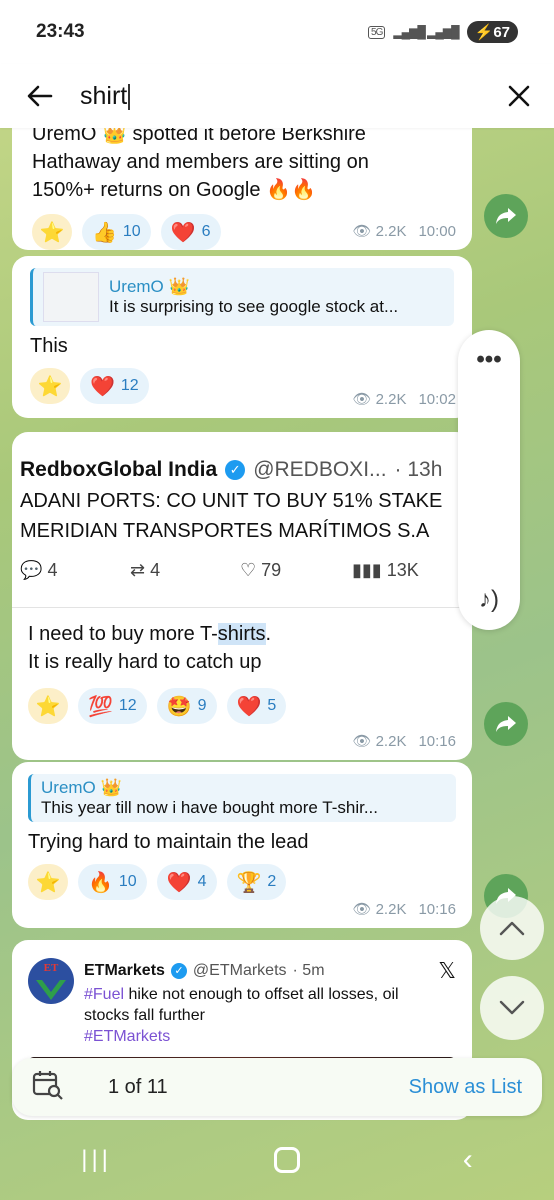 Image resolution: width=554 pixels, height=1200 pixels. I want to click on message-time: 10:02, so click(437, 399).